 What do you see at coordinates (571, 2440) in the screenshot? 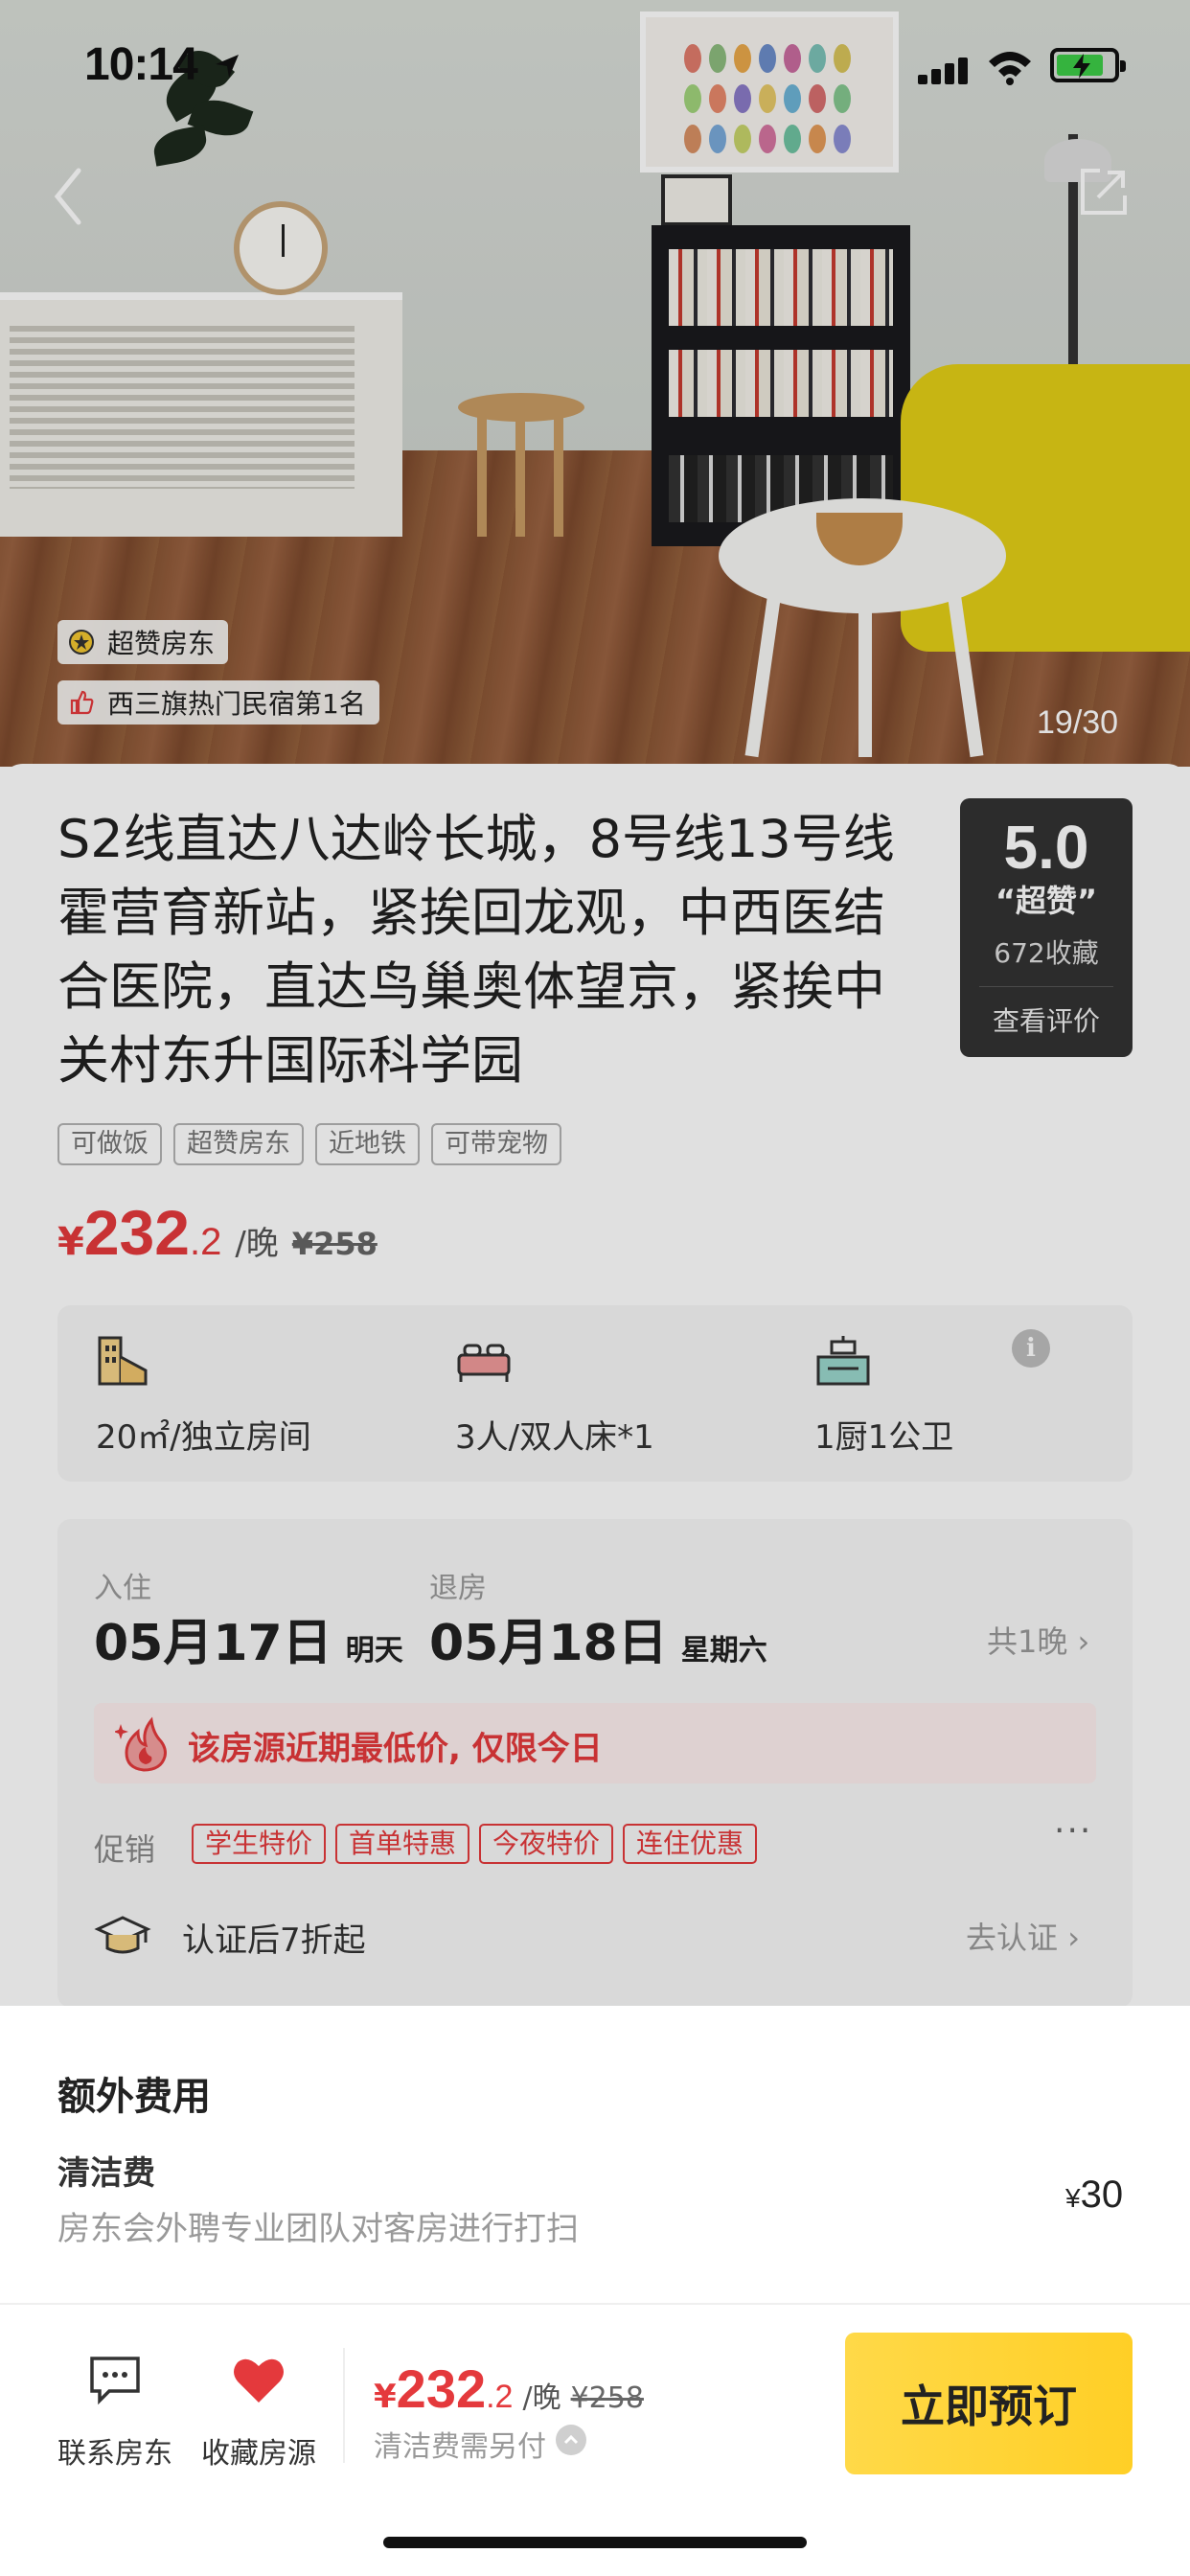
I see `chevron-up-icon` at bounding box center [571, 2440].